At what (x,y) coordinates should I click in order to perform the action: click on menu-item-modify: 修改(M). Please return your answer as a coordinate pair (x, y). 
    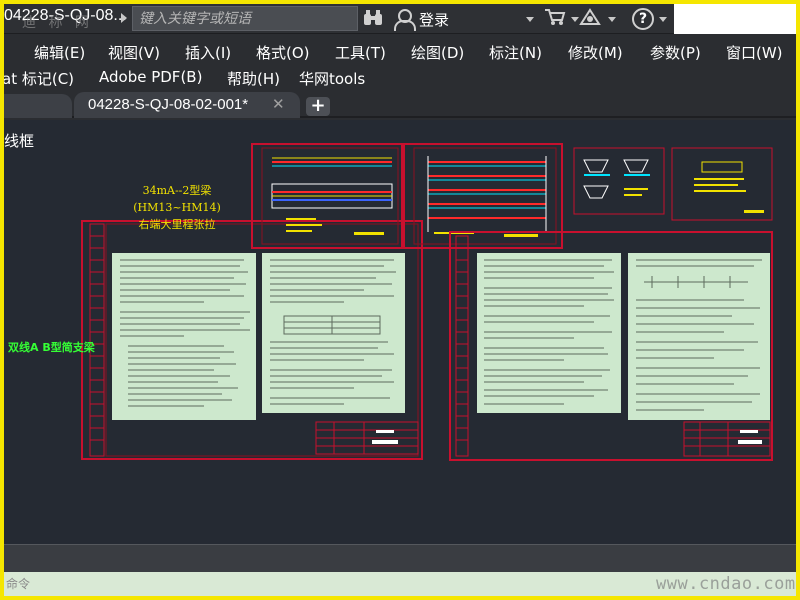
    Looking at the image, I should click on (595, 52).